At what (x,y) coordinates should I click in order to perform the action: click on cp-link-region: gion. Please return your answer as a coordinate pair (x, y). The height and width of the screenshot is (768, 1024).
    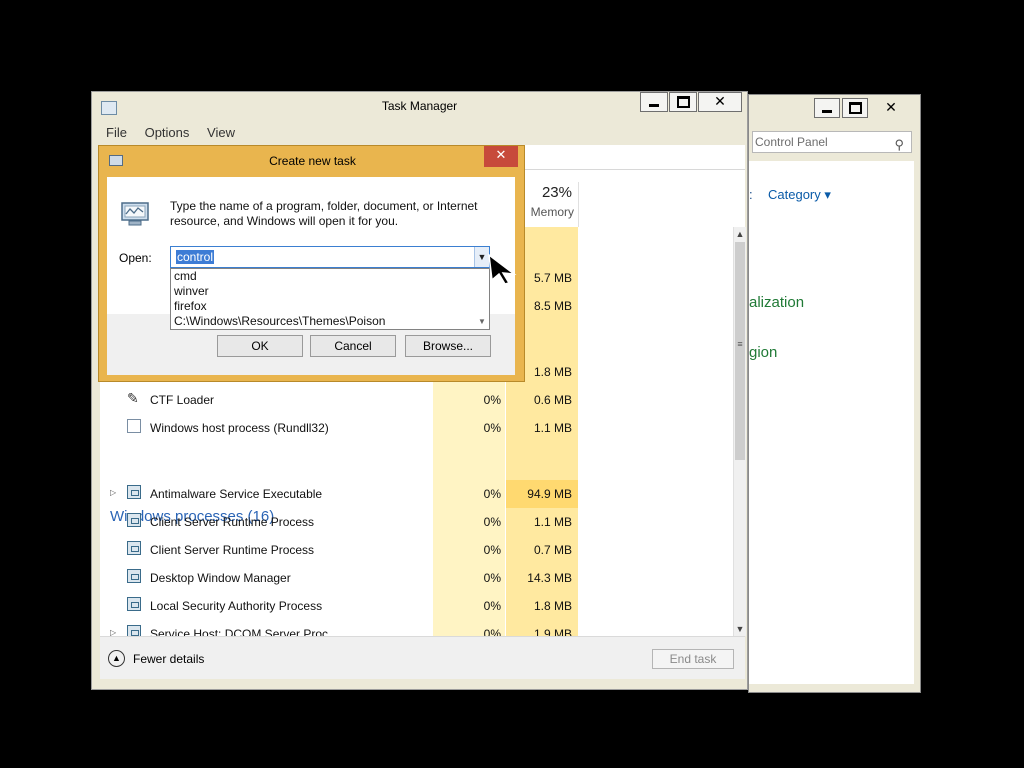
    Looking at the image, I should click on (763, 352).